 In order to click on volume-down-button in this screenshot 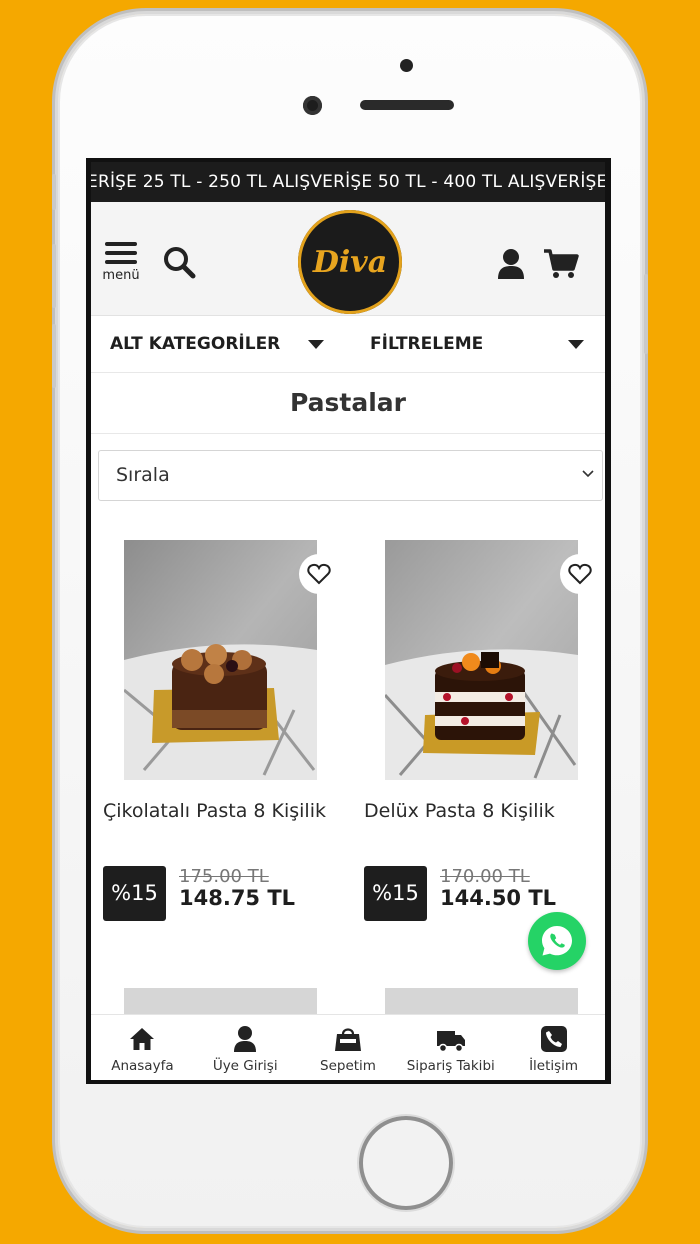, I will do `click(54, 356)`.